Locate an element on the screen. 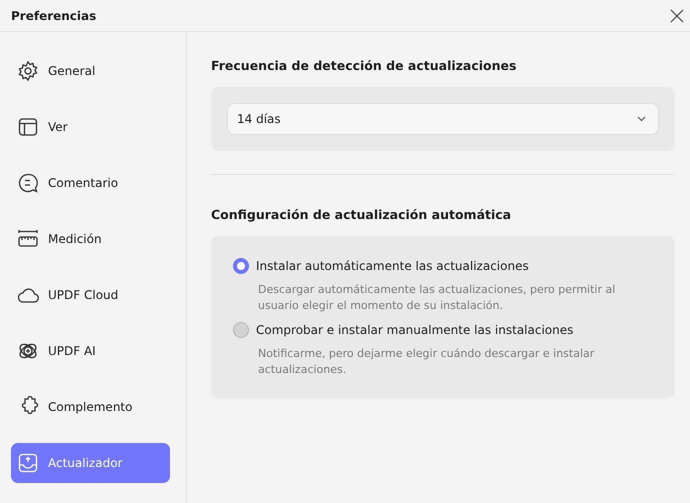  sidebar-item: Ver is located at coordinates (90, 127).